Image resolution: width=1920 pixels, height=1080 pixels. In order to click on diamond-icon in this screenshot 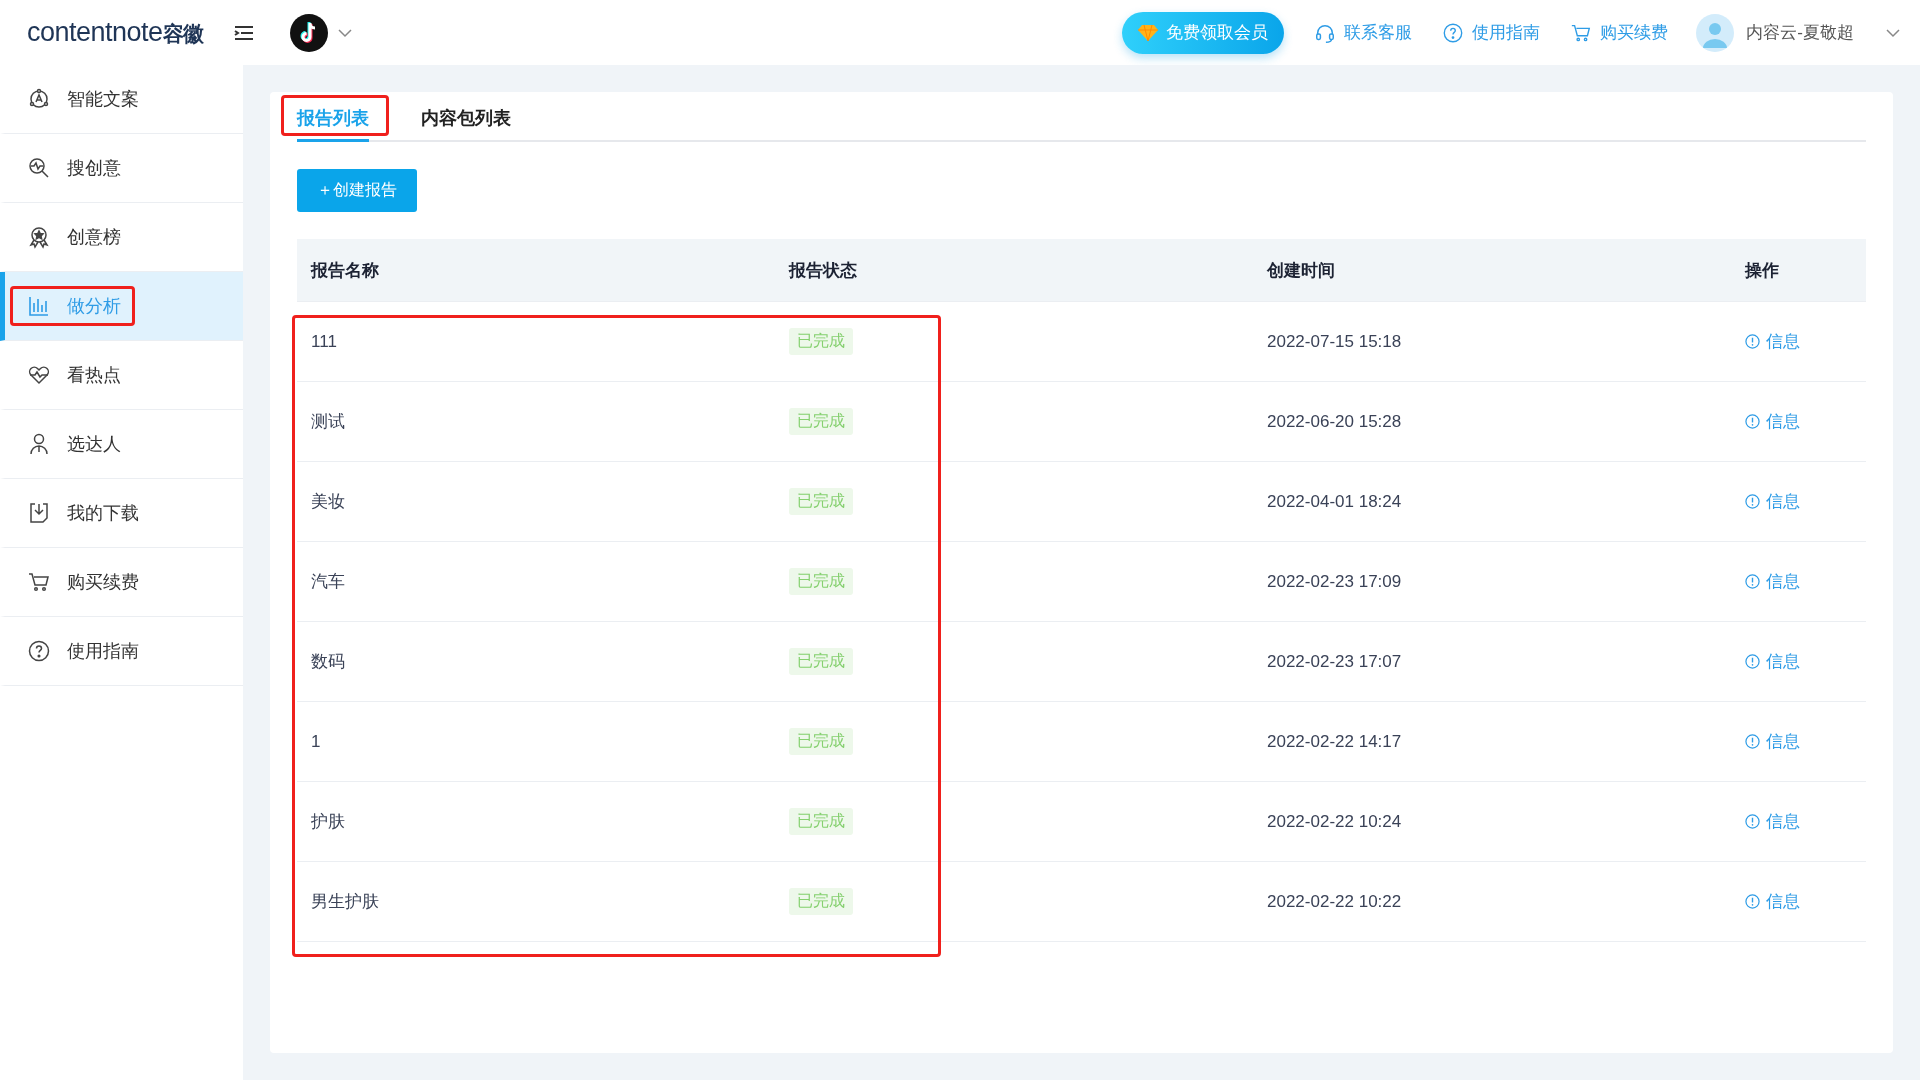, I will do `click(1148, 32)`.